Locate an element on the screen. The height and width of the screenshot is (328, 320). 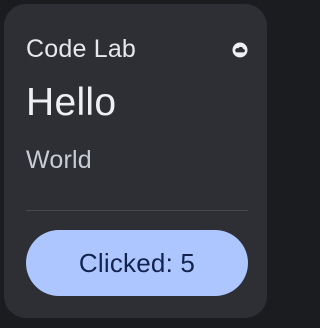
click-counter-button: Clicked: 5 is located at coordinates (137, 263).